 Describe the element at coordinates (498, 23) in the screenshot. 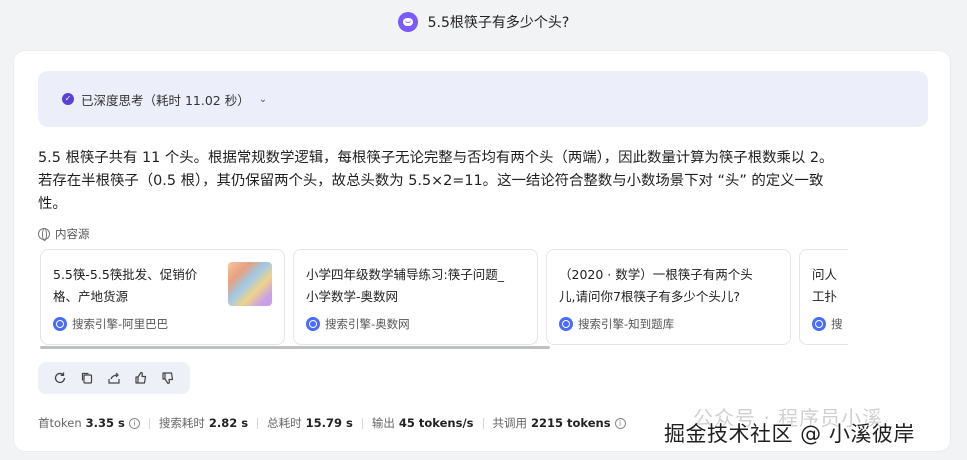

I see `chat-title: 5.5根筷子有多少个头?` at that location.